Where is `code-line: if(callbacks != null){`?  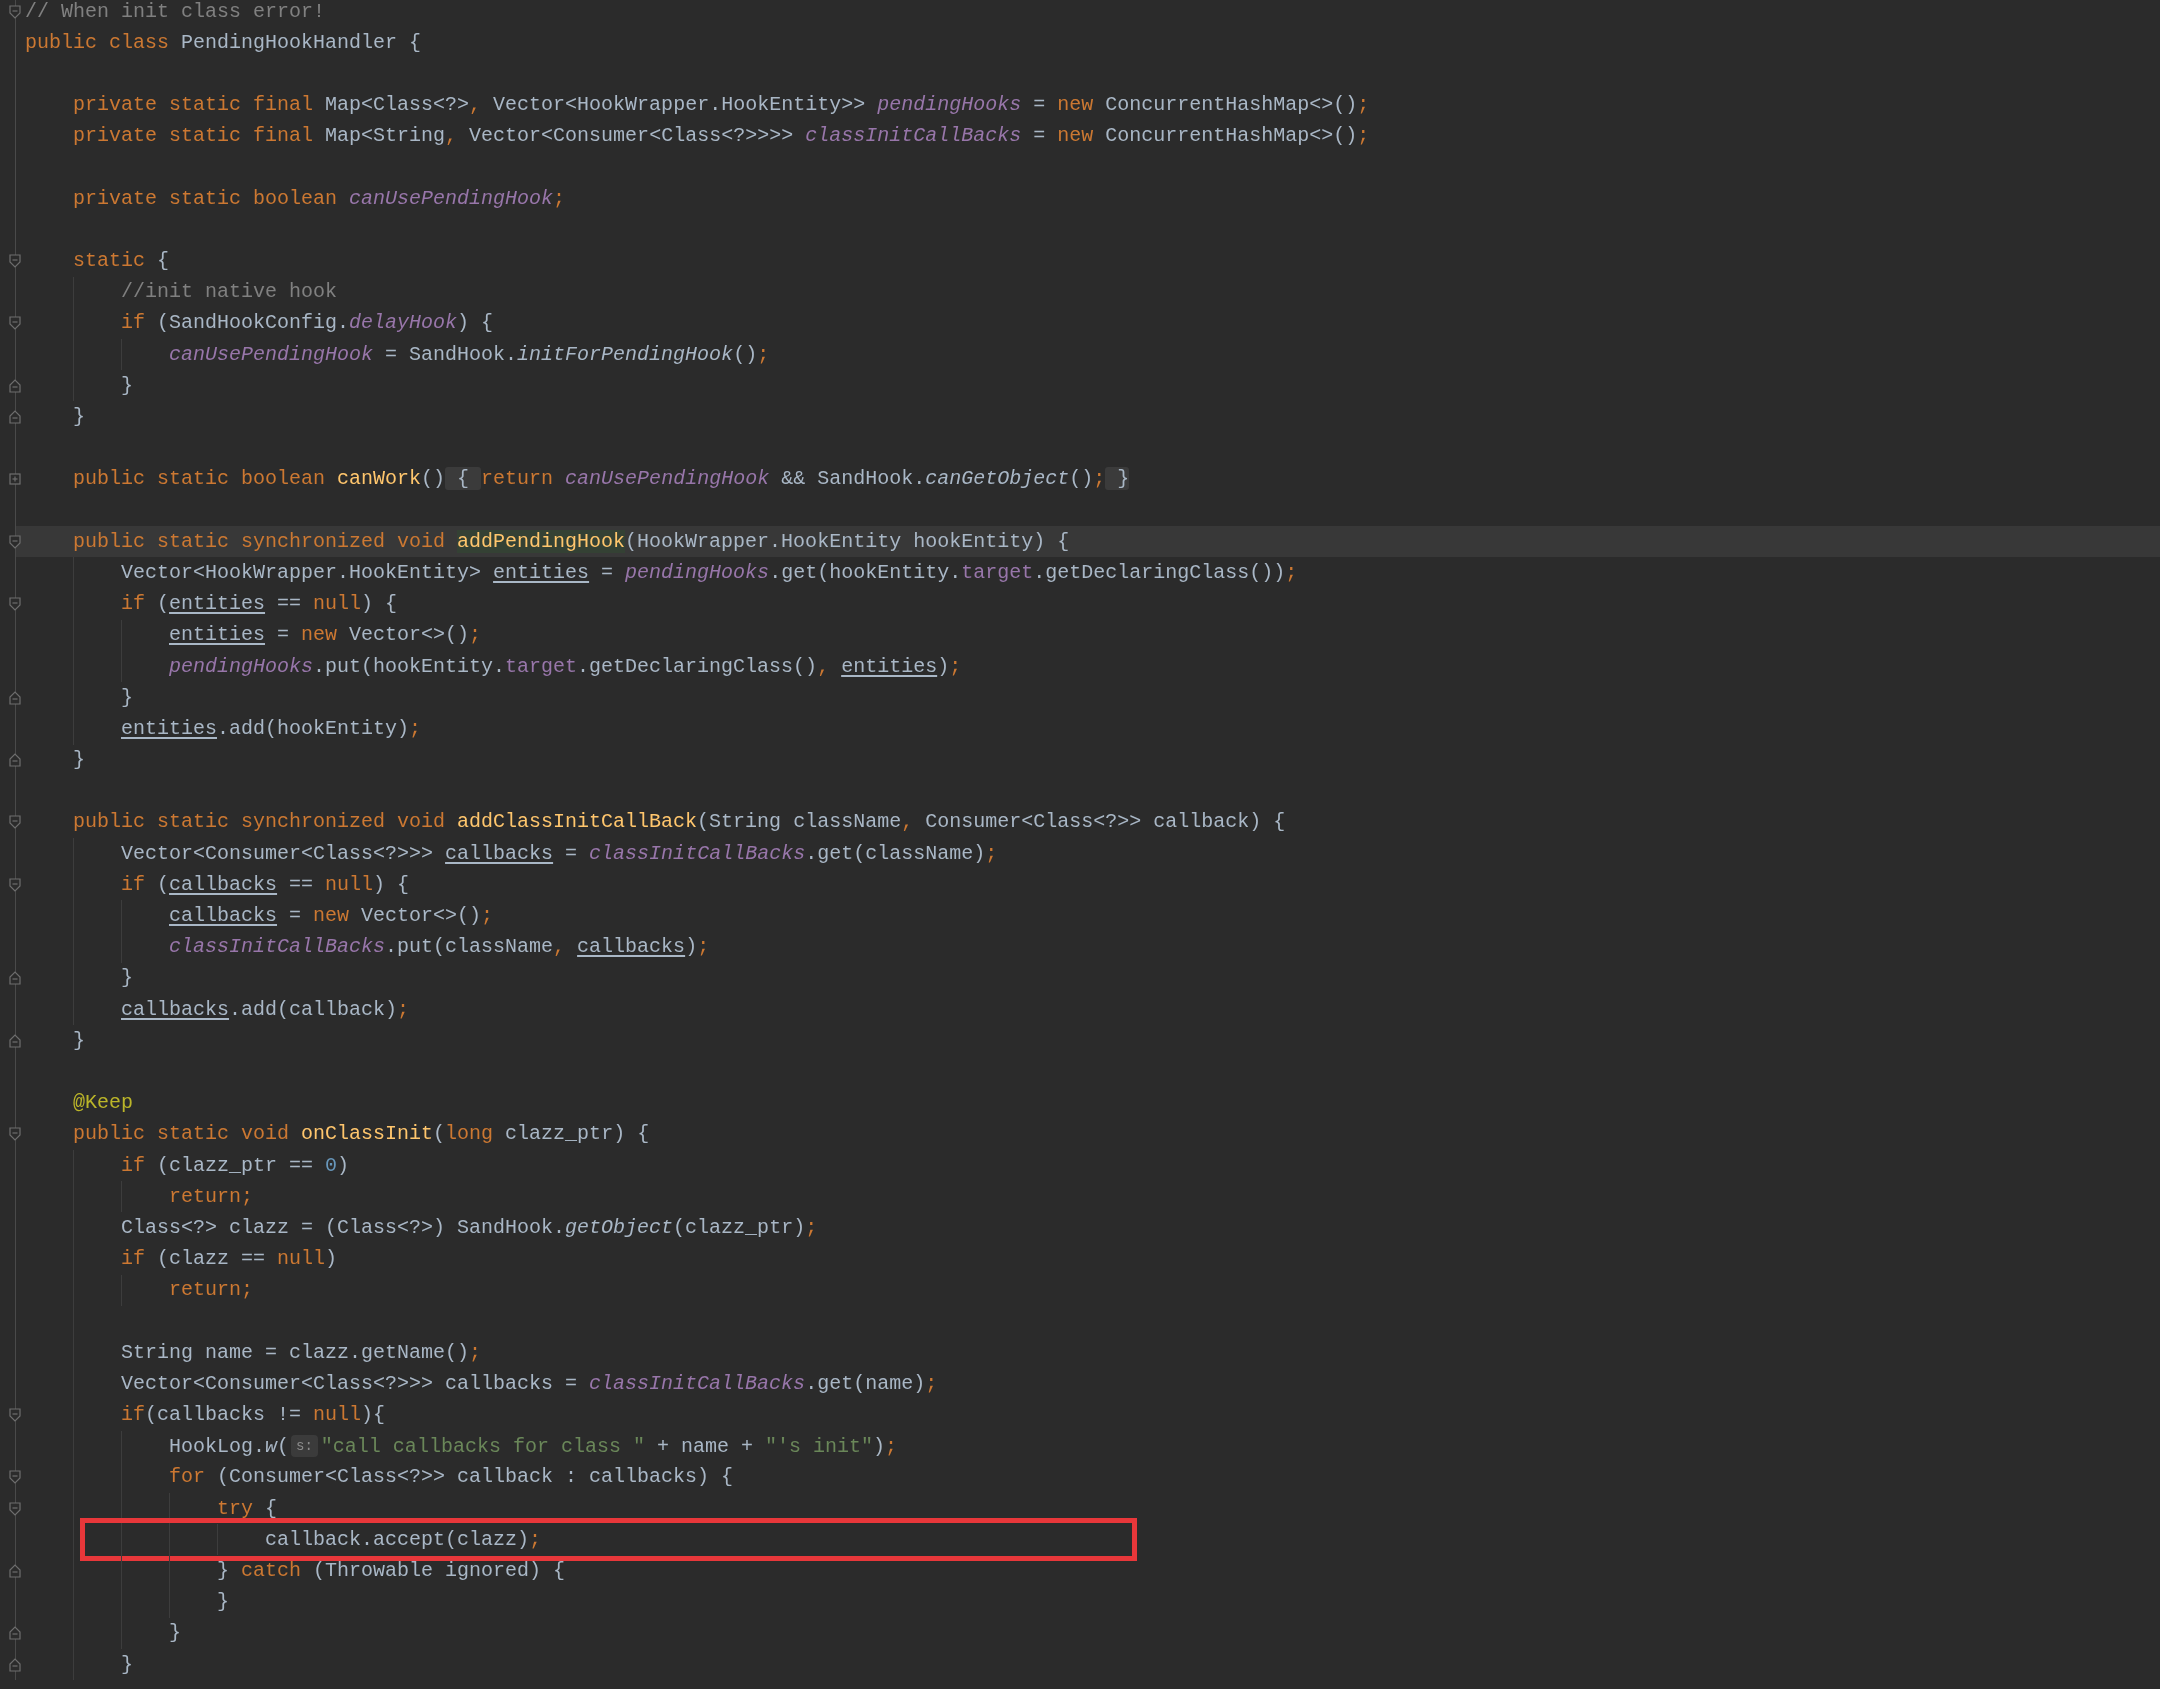 code-line: if(callbacks != null){ is located at coordinates (253, 1415).